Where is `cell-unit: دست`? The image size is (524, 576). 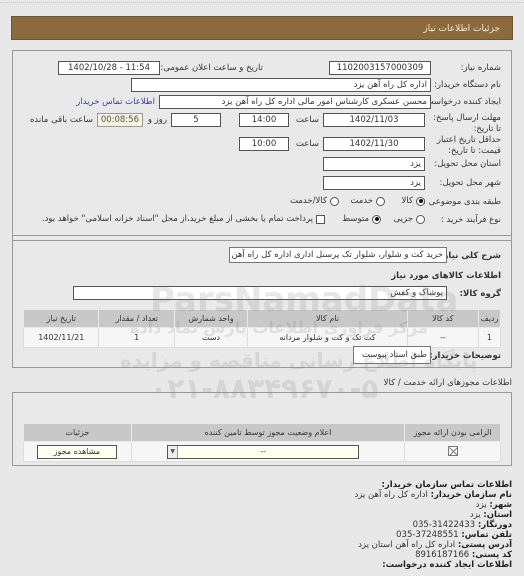 cell-unit: دست is located at coordinates (211, 337).